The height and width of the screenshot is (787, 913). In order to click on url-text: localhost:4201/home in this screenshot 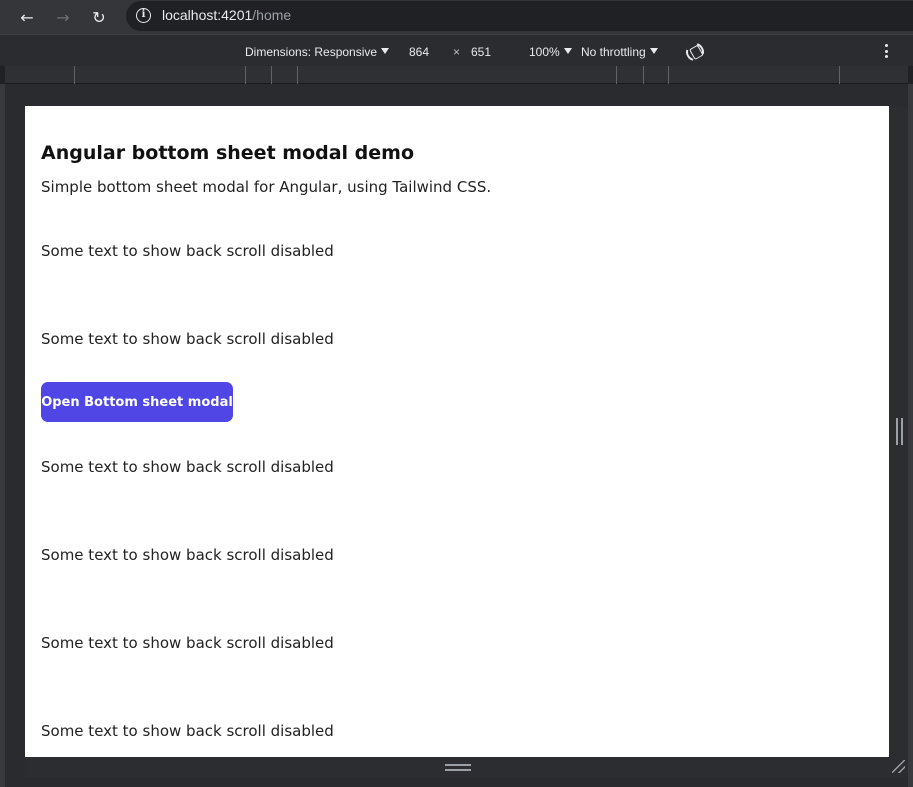, I will do `click(226, 15)`.